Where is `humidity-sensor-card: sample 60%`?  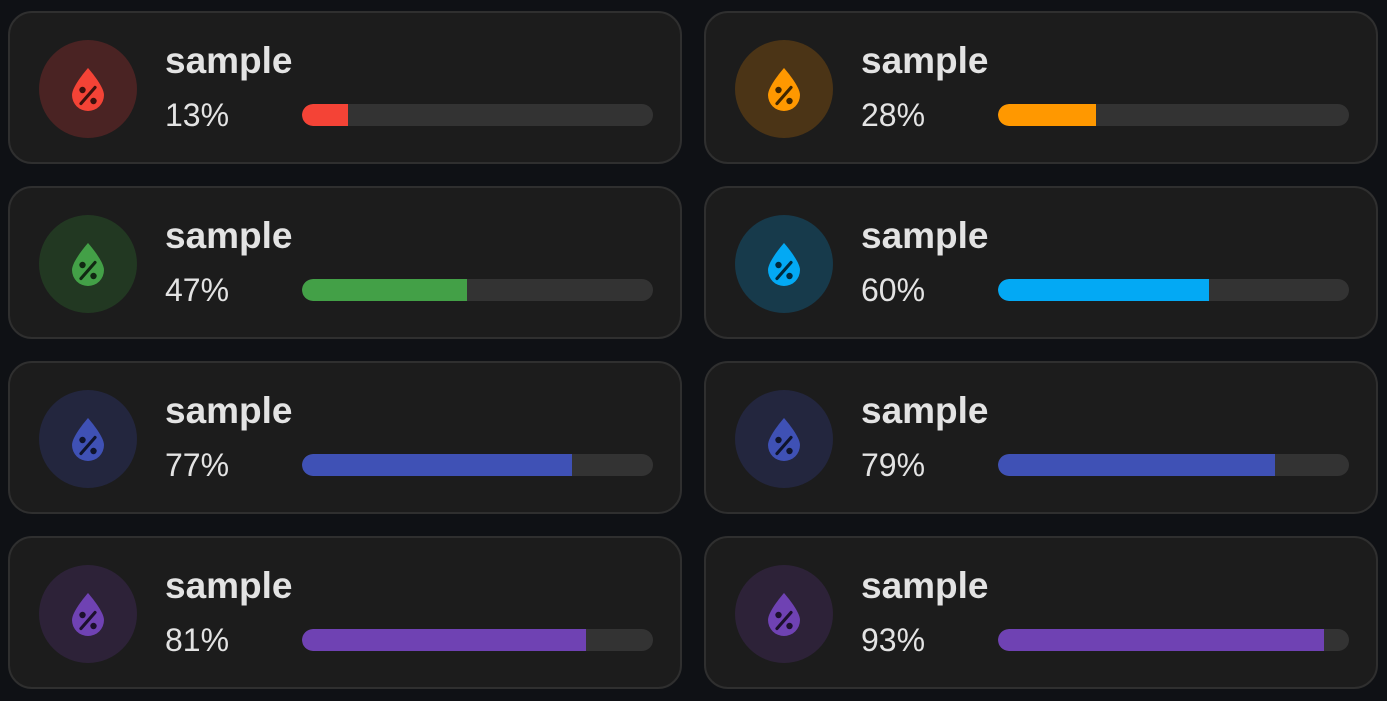 humidity-sensor-card: sample 60% is located at coordinates (1041, 262).